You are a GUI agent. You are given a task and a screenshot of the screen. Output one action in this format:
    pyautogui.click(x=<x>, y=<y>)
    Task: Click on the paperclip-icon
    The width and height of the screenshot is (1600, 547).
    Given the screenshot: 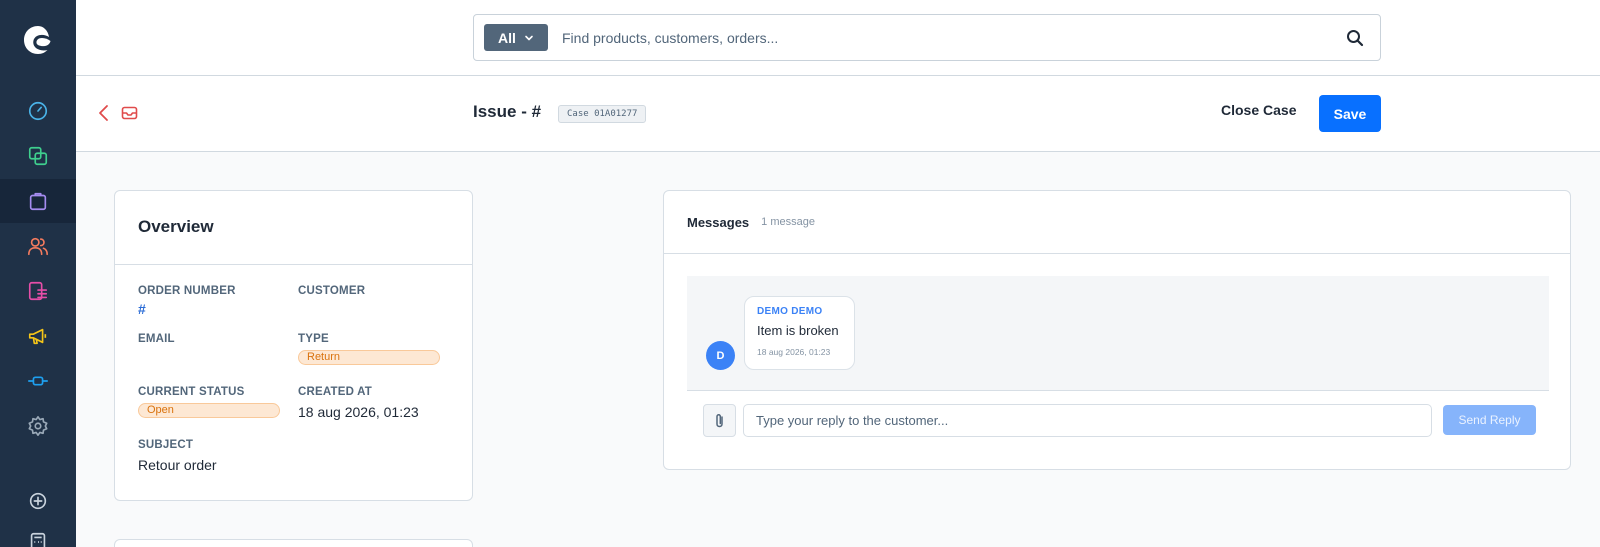 What is the action you would take?
    pyautogui.click(x=719, y=420)
    